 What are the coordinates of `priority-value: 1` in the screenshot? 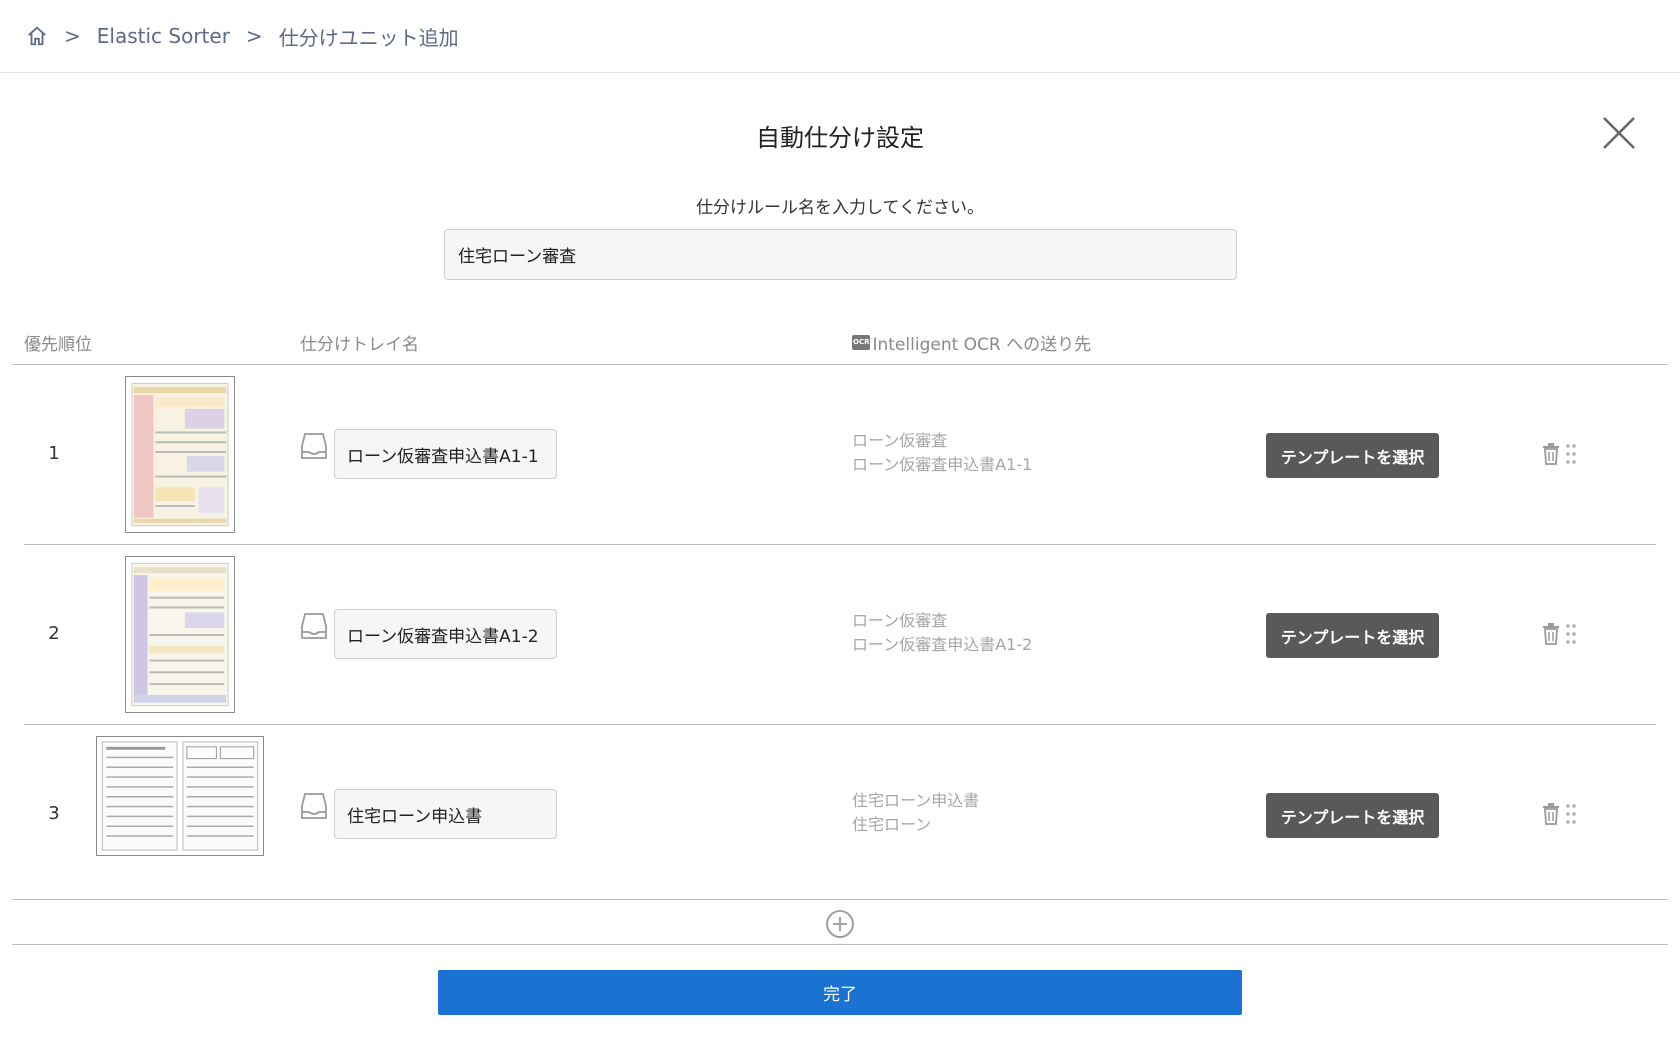 It's located at (54, 453).